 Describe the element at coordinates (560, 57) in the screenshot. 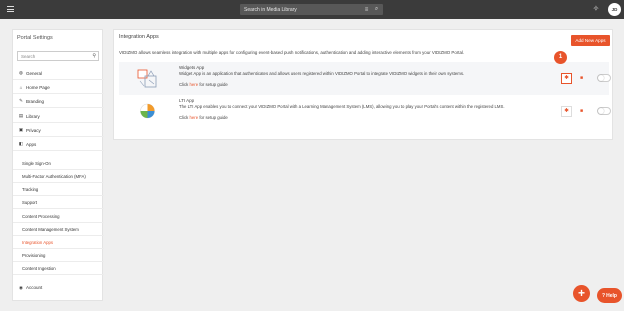

I see `step-badge: 1` at that location.